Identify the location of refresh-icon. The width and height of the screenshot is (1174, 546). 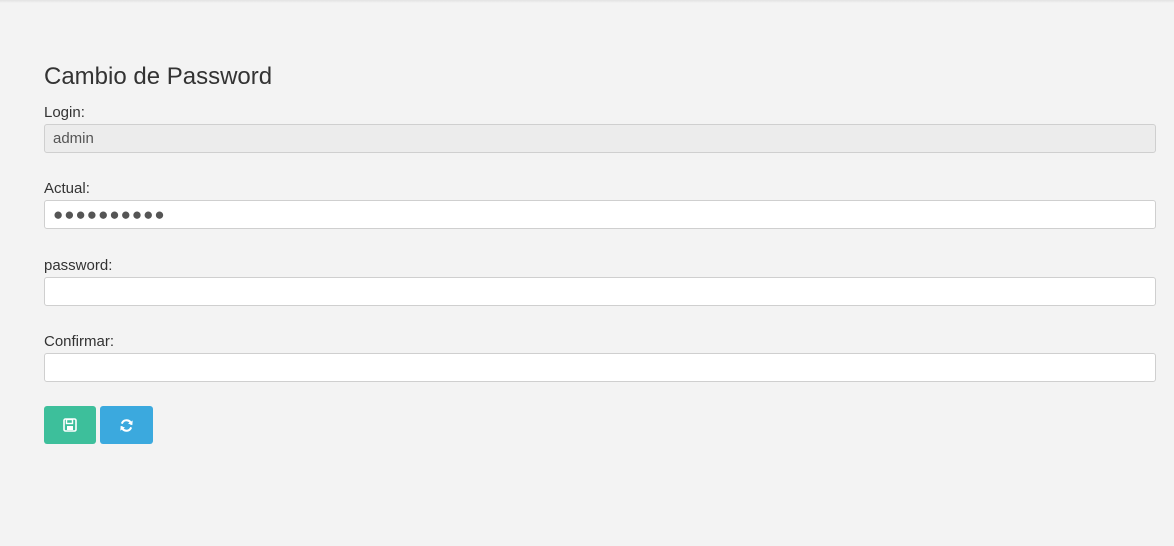
(126, 425).